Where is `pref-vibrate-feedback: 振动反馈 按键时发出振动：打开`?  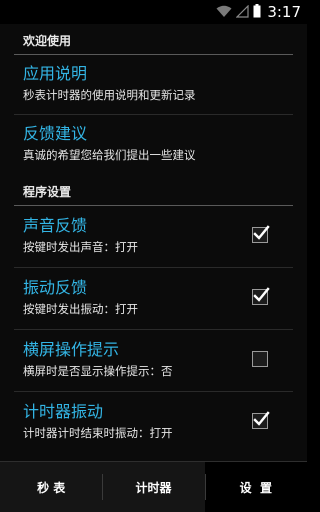
pref-vibrate-feedback: 振动反馈 按键时发出振动：打开 is located at coordinates (153, 299).